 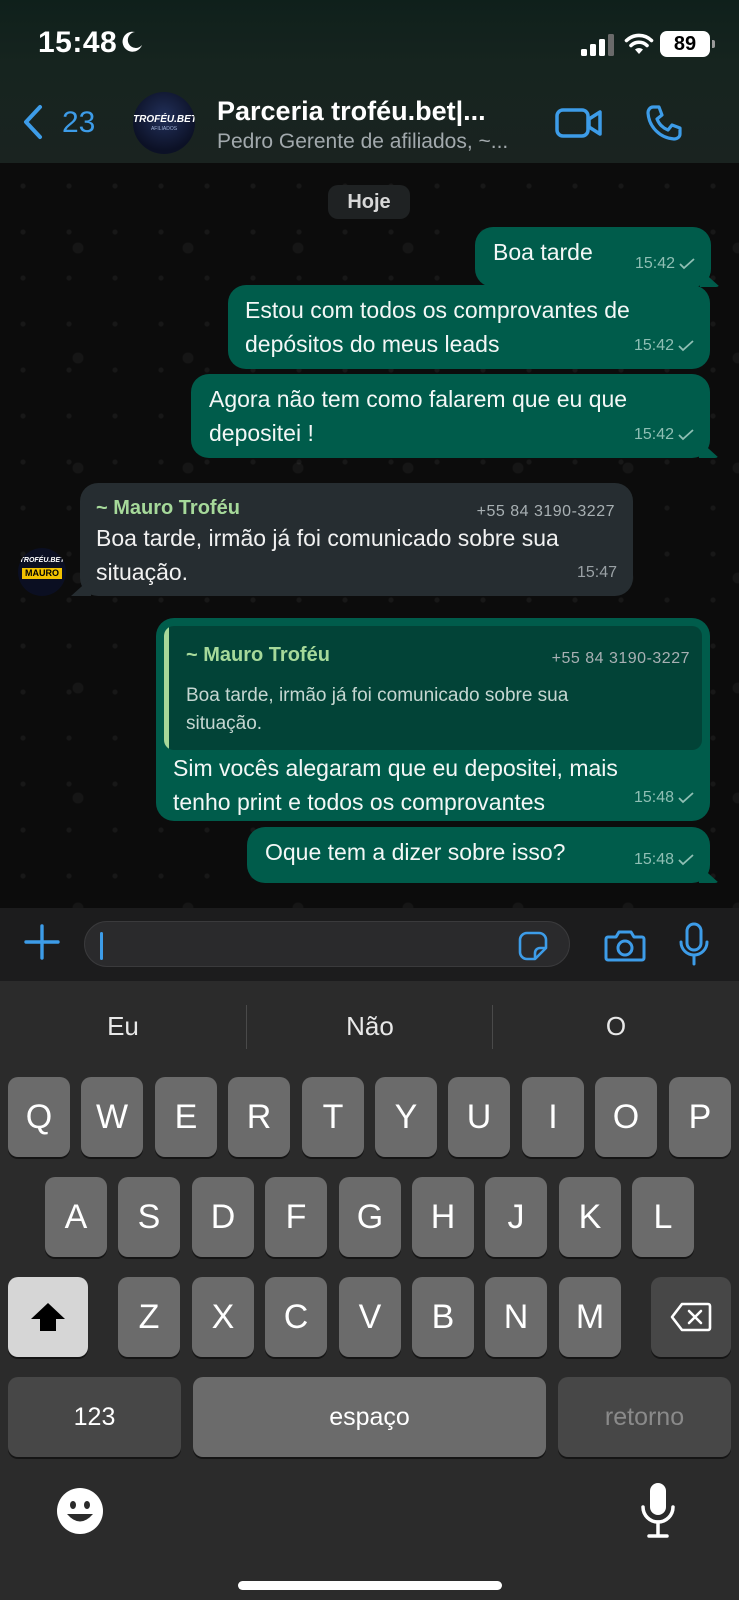 I want to click on message-composer, so click(x=369, y=944).